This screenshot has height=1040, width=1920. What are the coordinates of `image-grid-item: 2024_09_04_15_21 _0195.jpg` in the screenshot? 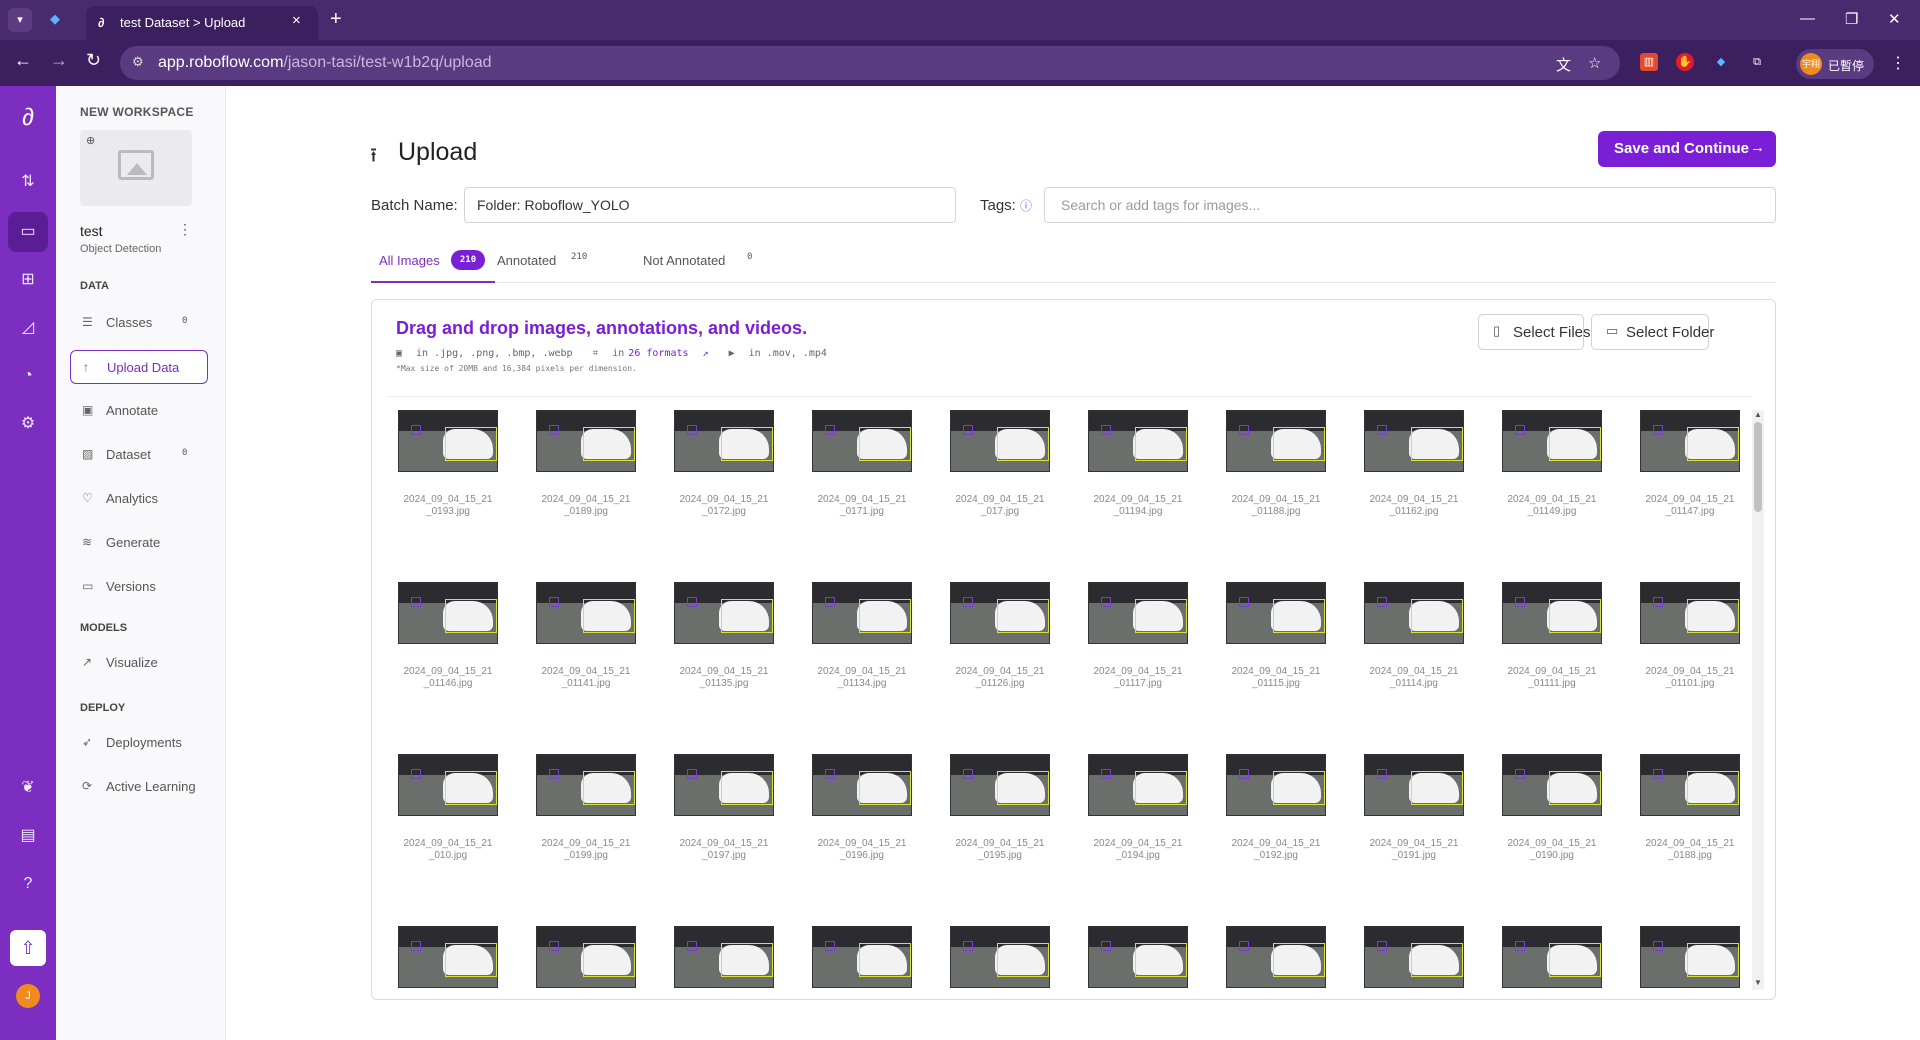 It's located at (1000, 819).